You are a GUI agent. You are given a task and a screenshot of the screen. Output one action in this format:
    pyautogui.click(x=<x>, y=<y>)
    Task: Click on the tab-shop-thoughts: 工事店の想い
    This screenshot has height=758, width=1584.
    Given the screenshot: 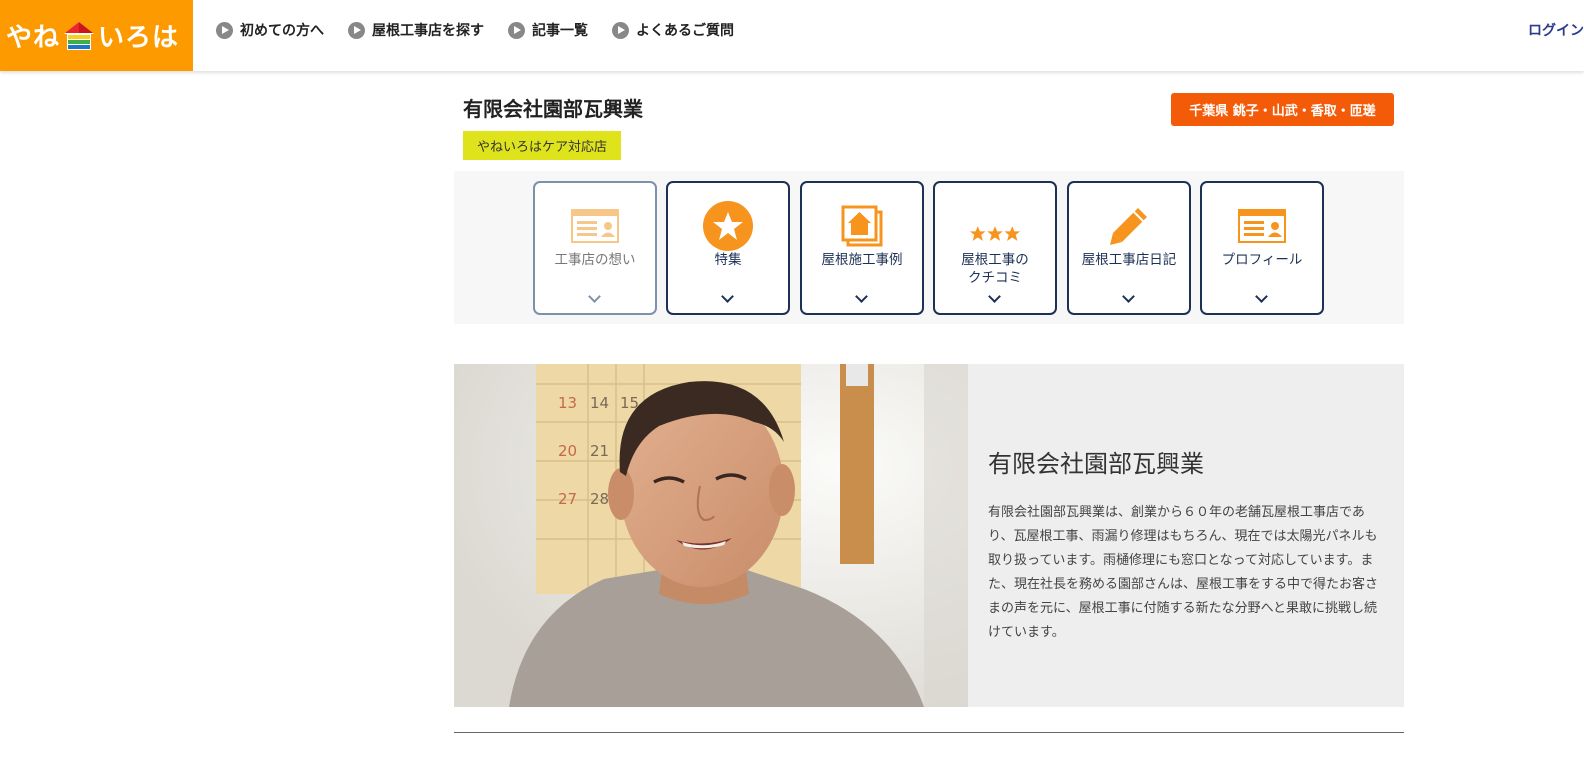 What is the action you would take?
    pyautogui.click(x=595, y=248)
    